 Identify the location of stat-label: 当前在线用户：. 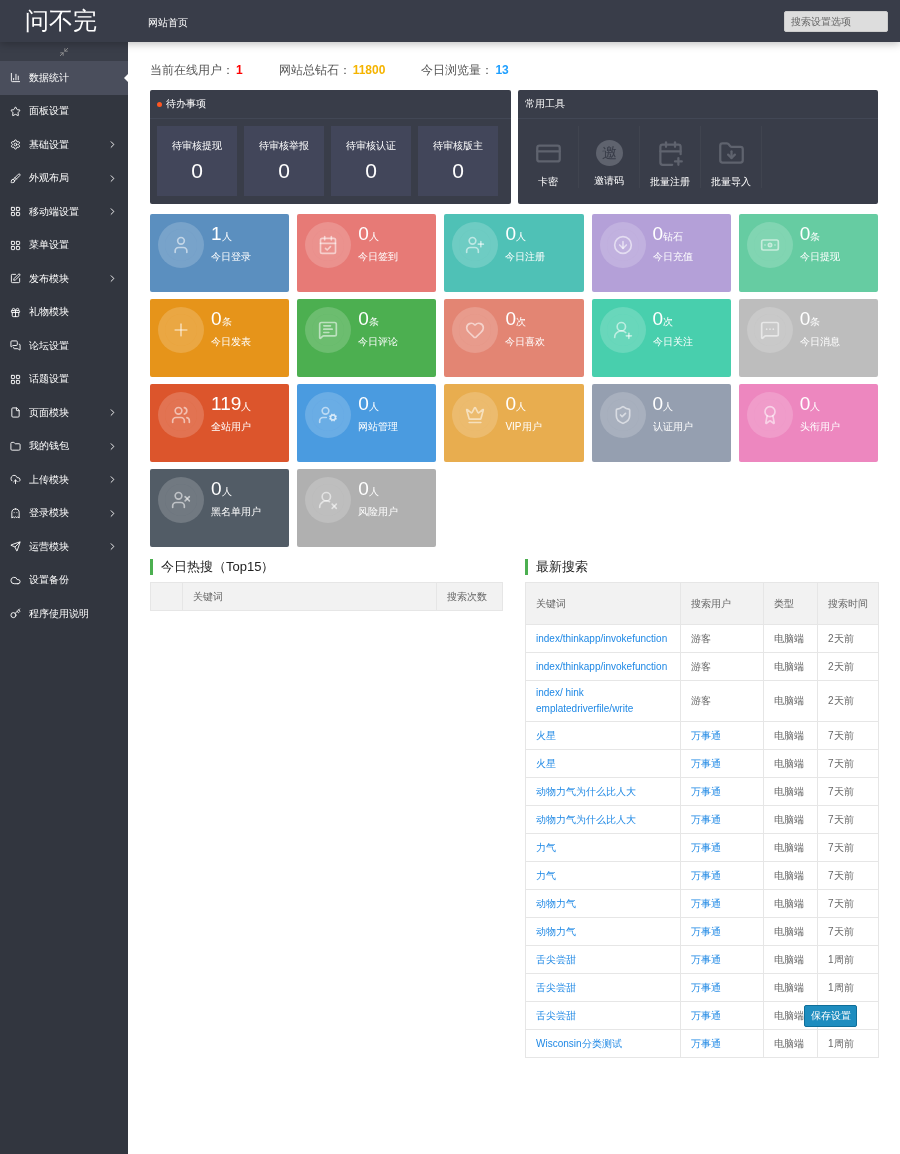
(192, 69).